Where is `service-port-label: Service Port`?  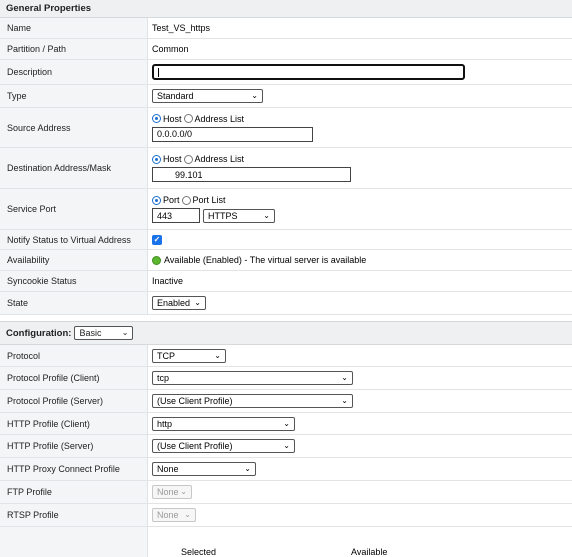 service-port-label: Service Port is located at coordinates (74, 209).